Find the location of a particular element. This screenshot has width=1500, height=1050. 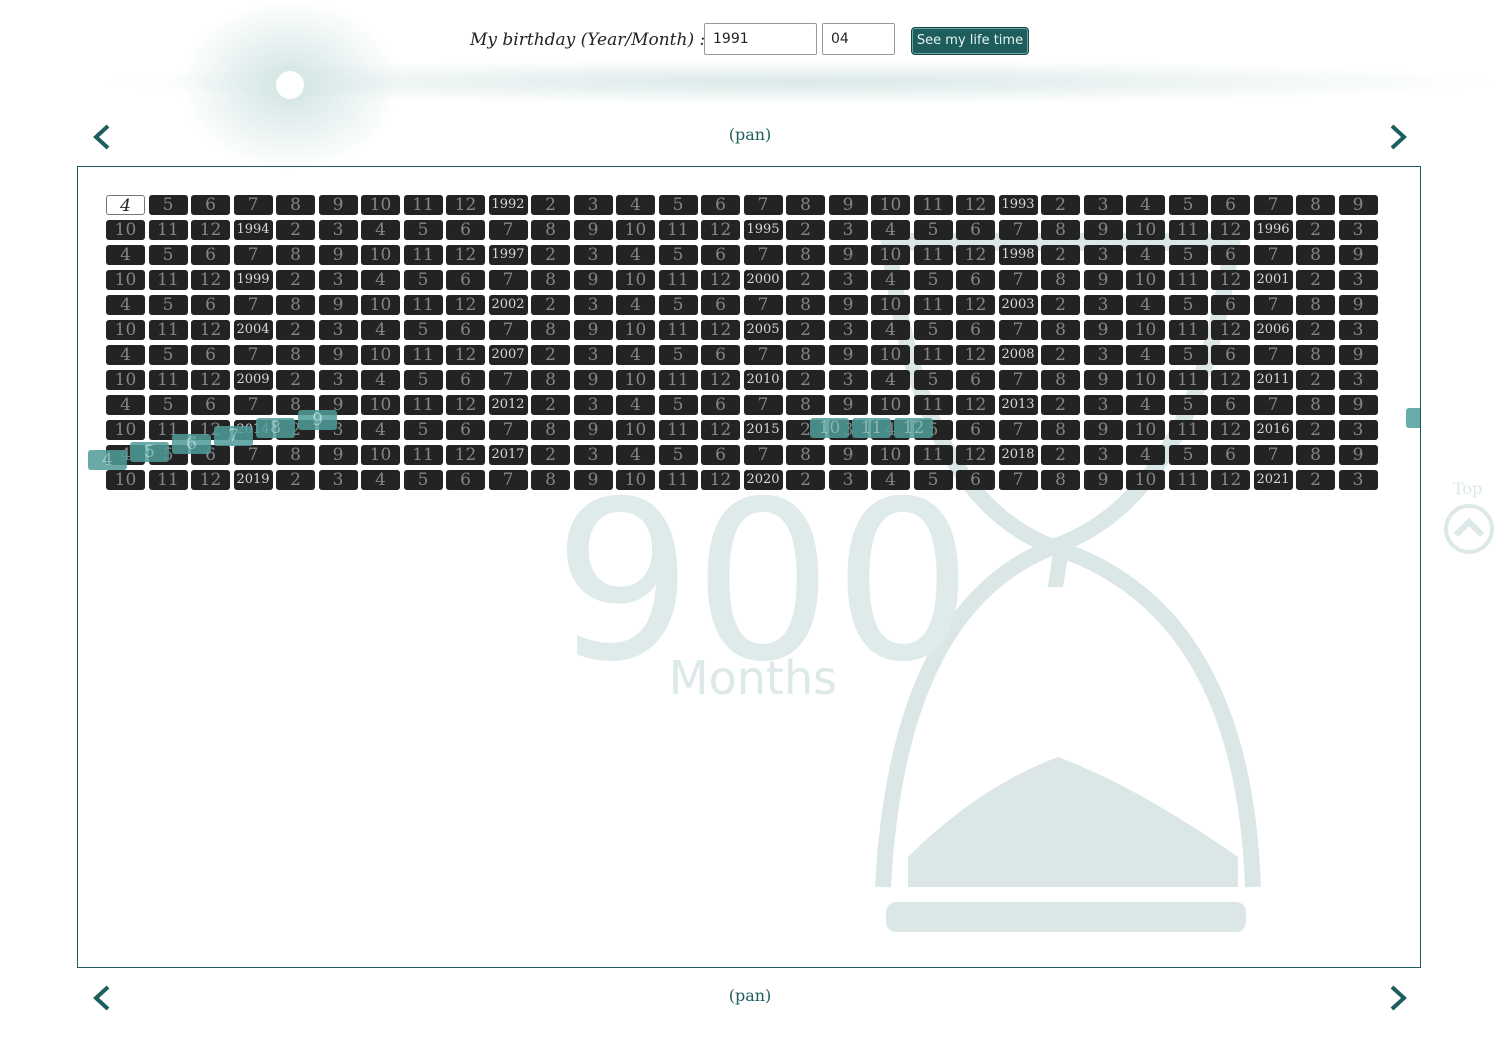

year-cell: 2021 is located at coordinates (1273, 480).